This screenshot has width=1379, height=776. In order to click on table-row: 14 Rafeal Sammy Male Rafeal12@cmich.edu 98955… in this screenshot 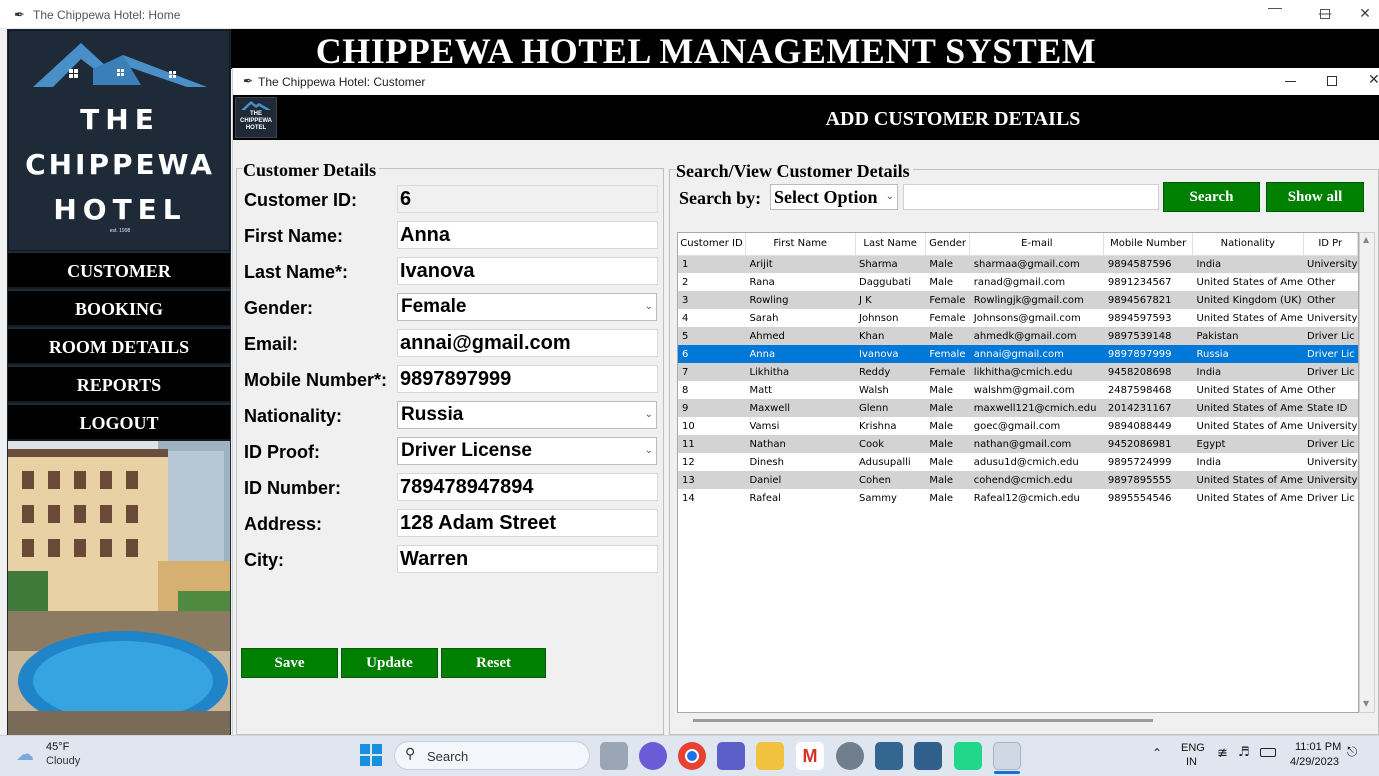, I will do `click(1018, 498)`.